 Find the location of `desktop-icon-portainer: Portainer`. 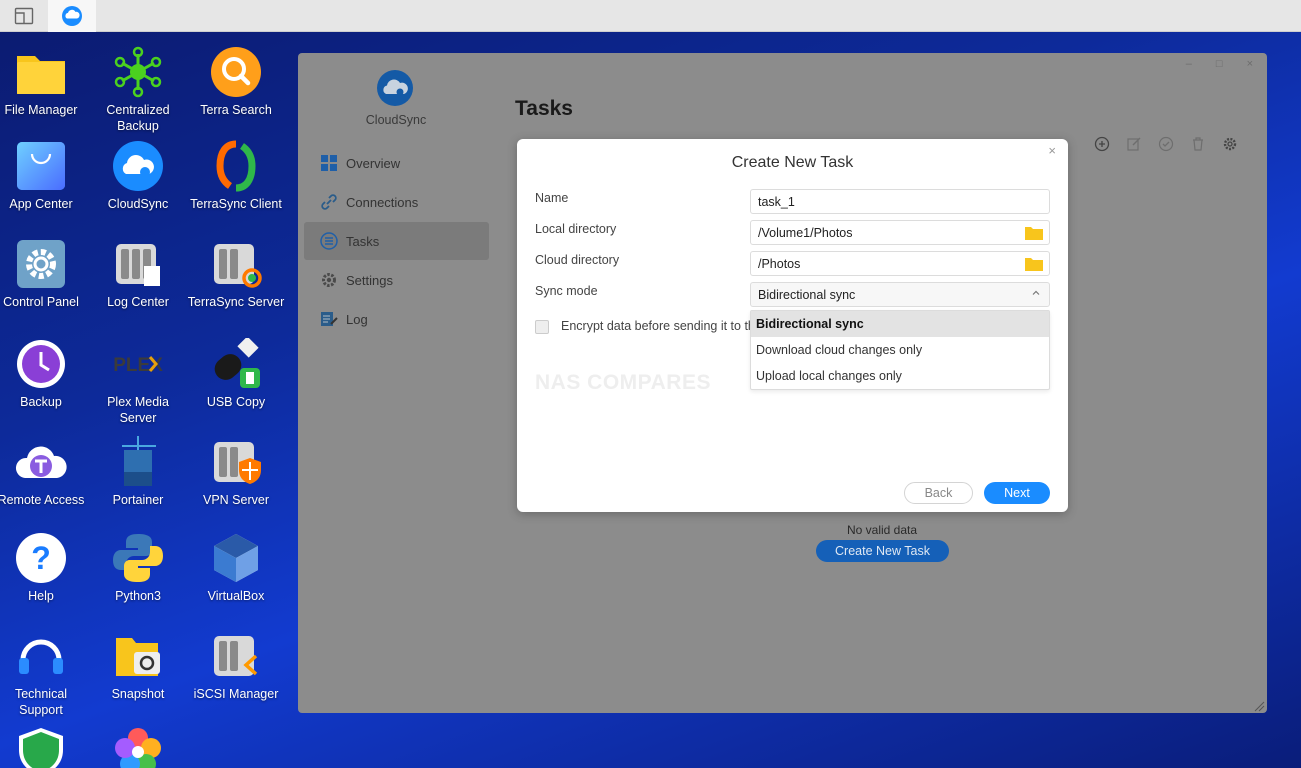

desktop-icon-portainer: Portainer is located at coordinates (138, 472).